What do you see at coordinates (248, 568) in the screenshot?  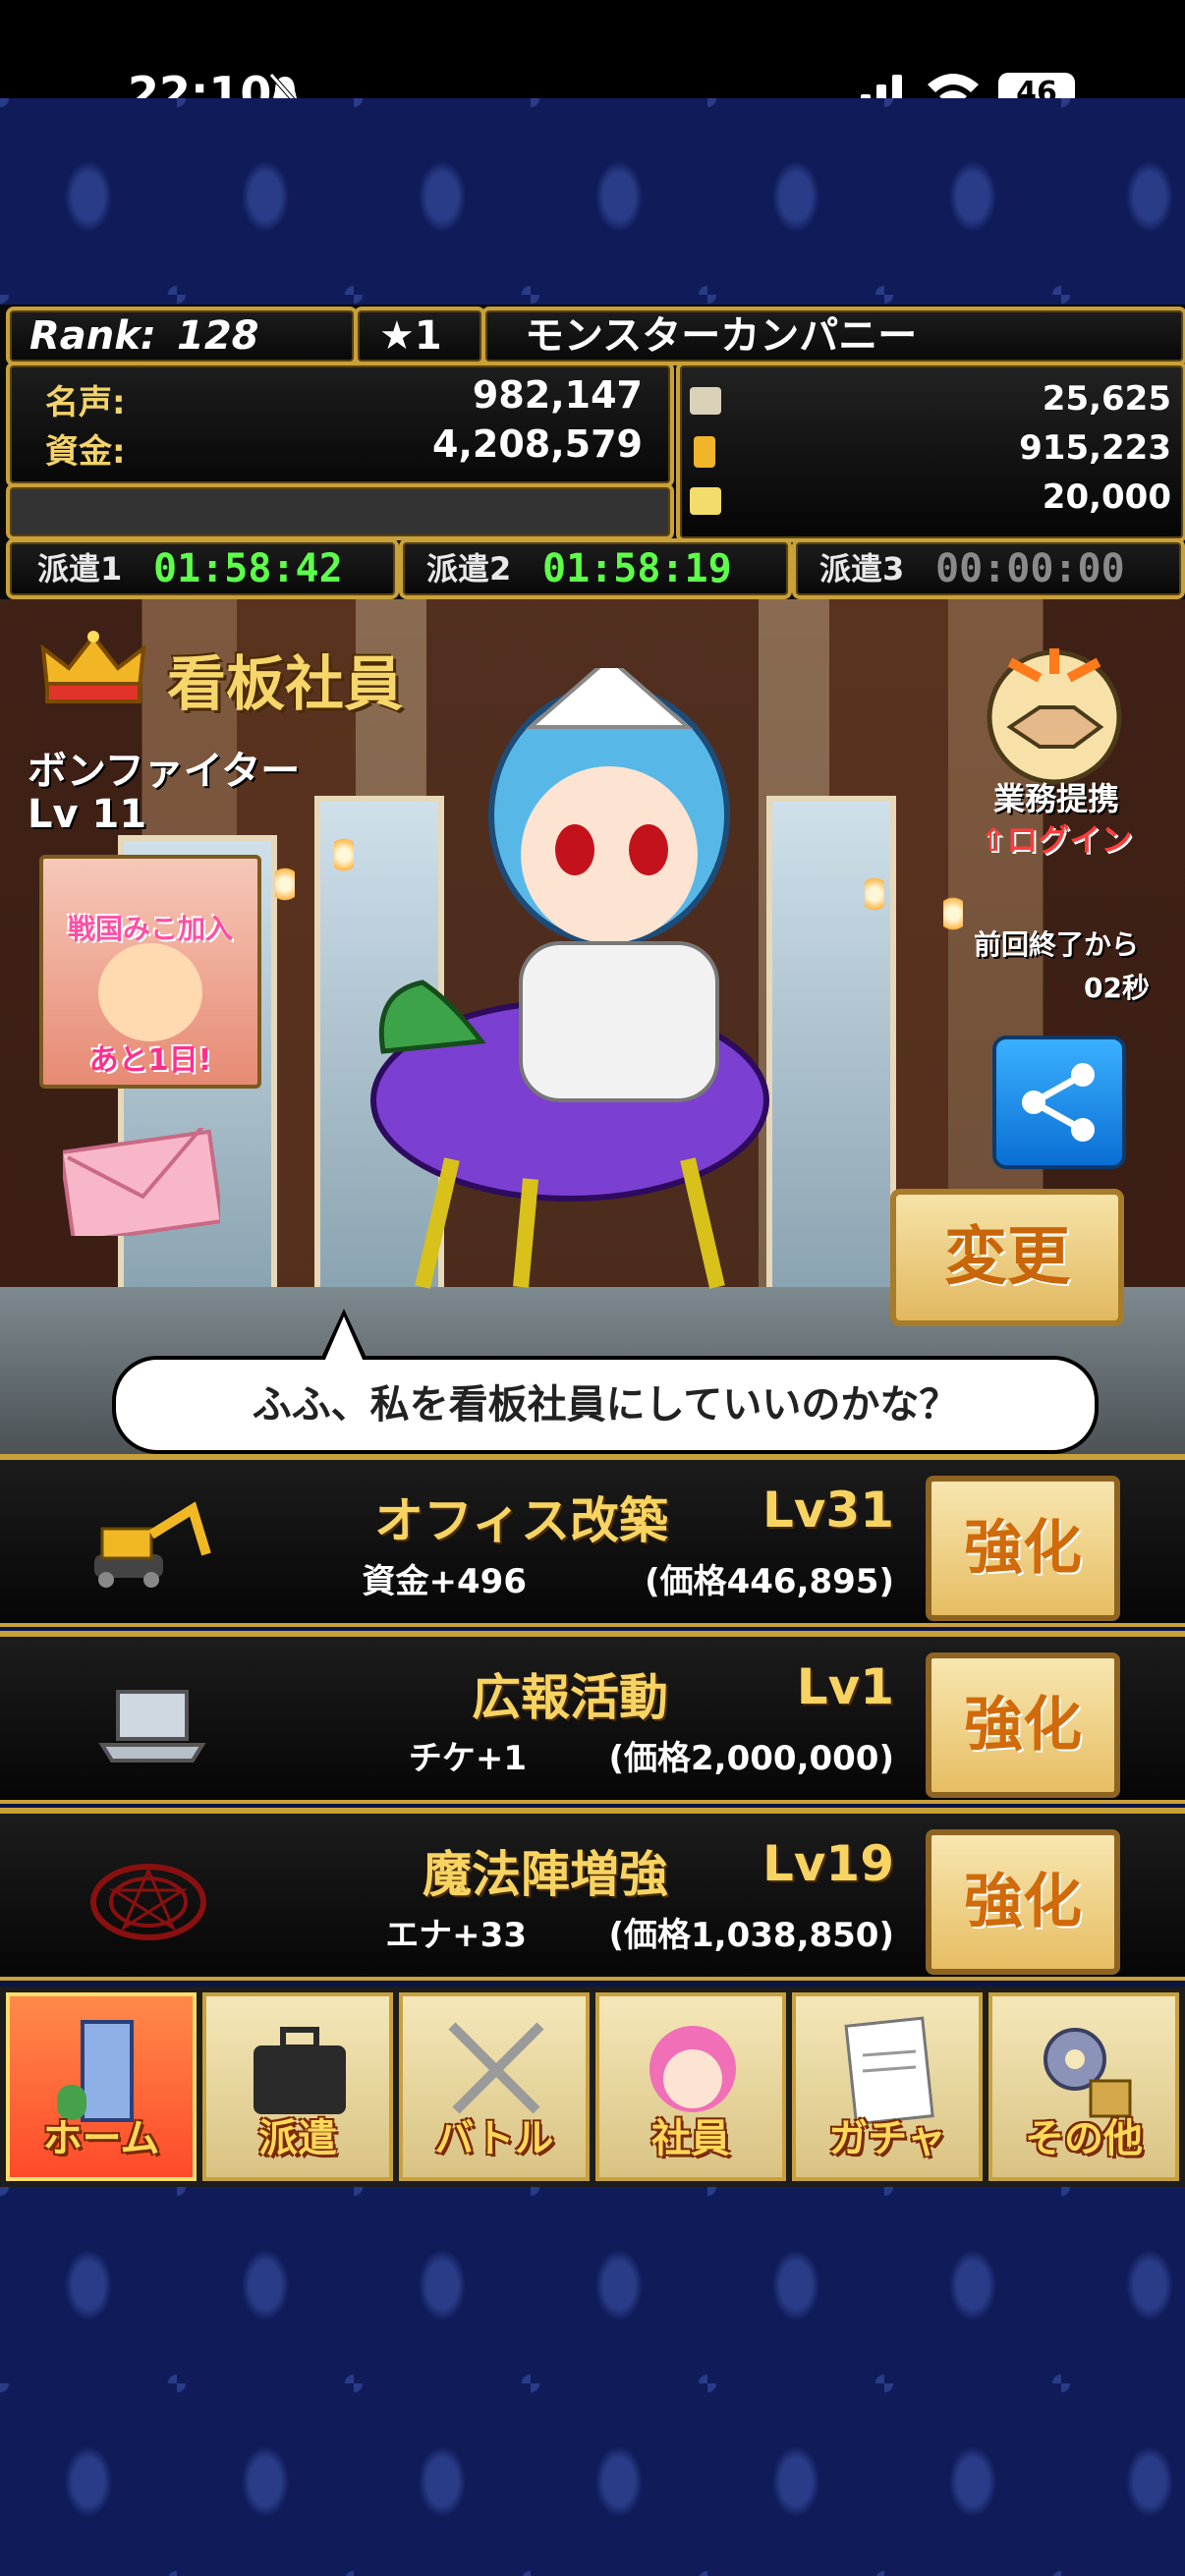 I see `dispatch-timer: 01:58:42` at bounding box center [248, 568].